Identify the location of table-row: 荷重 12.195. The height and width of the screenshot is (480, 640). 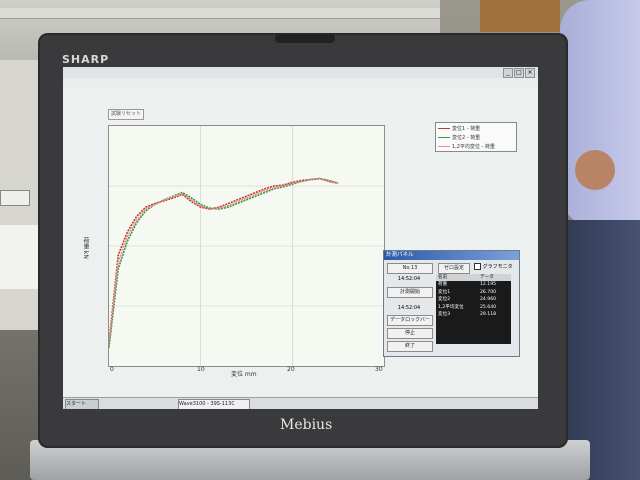
(473, 284).